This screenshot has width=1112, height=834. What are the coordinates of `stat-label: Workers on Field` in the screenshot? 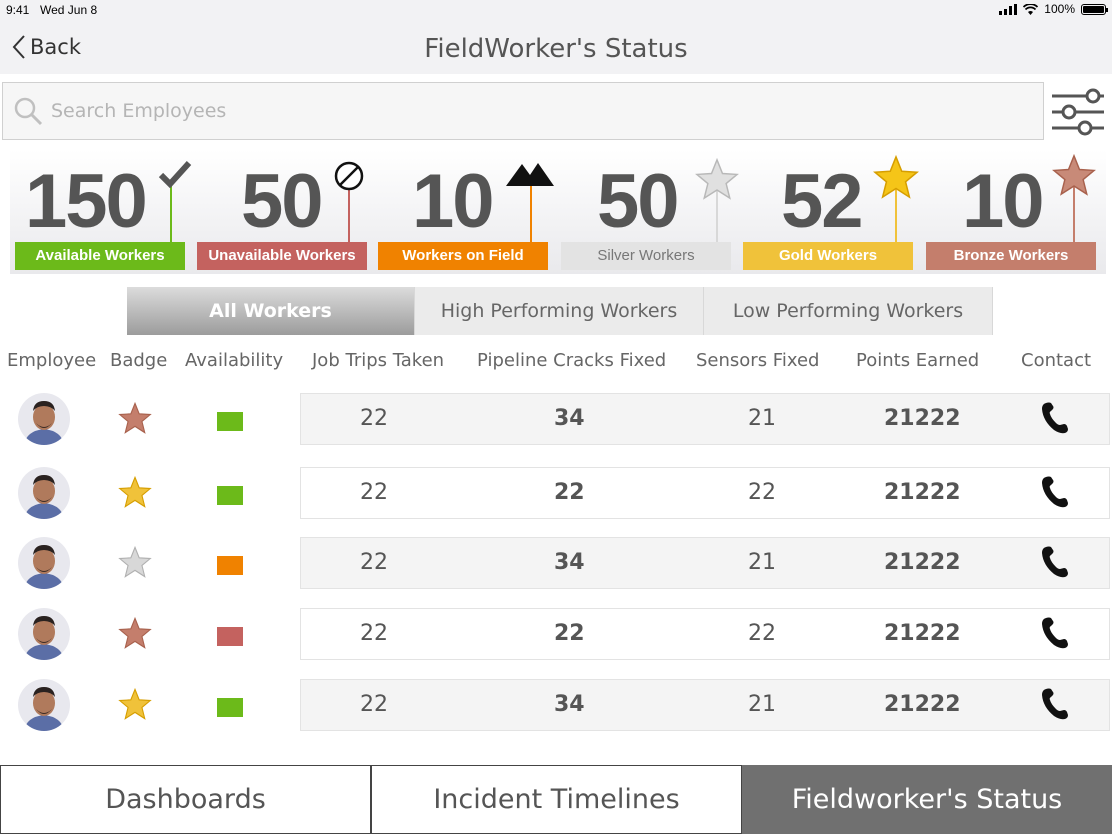 It's located at (463, 256).